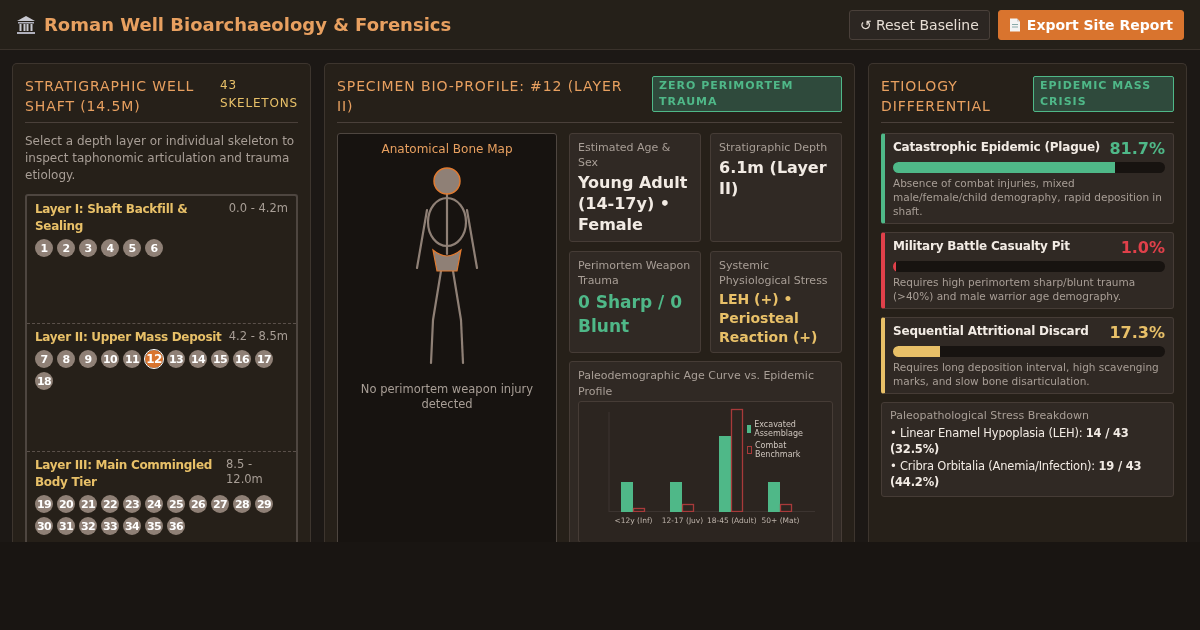 The height and width of the screenshot is (630, 1200). Describe the element at coordinates (1015, 289) in the screenshot. I see `hypothesis-description: Requires high perimortem sharp/blunt trauma (>40%) and male warrior age demography.` at that location.